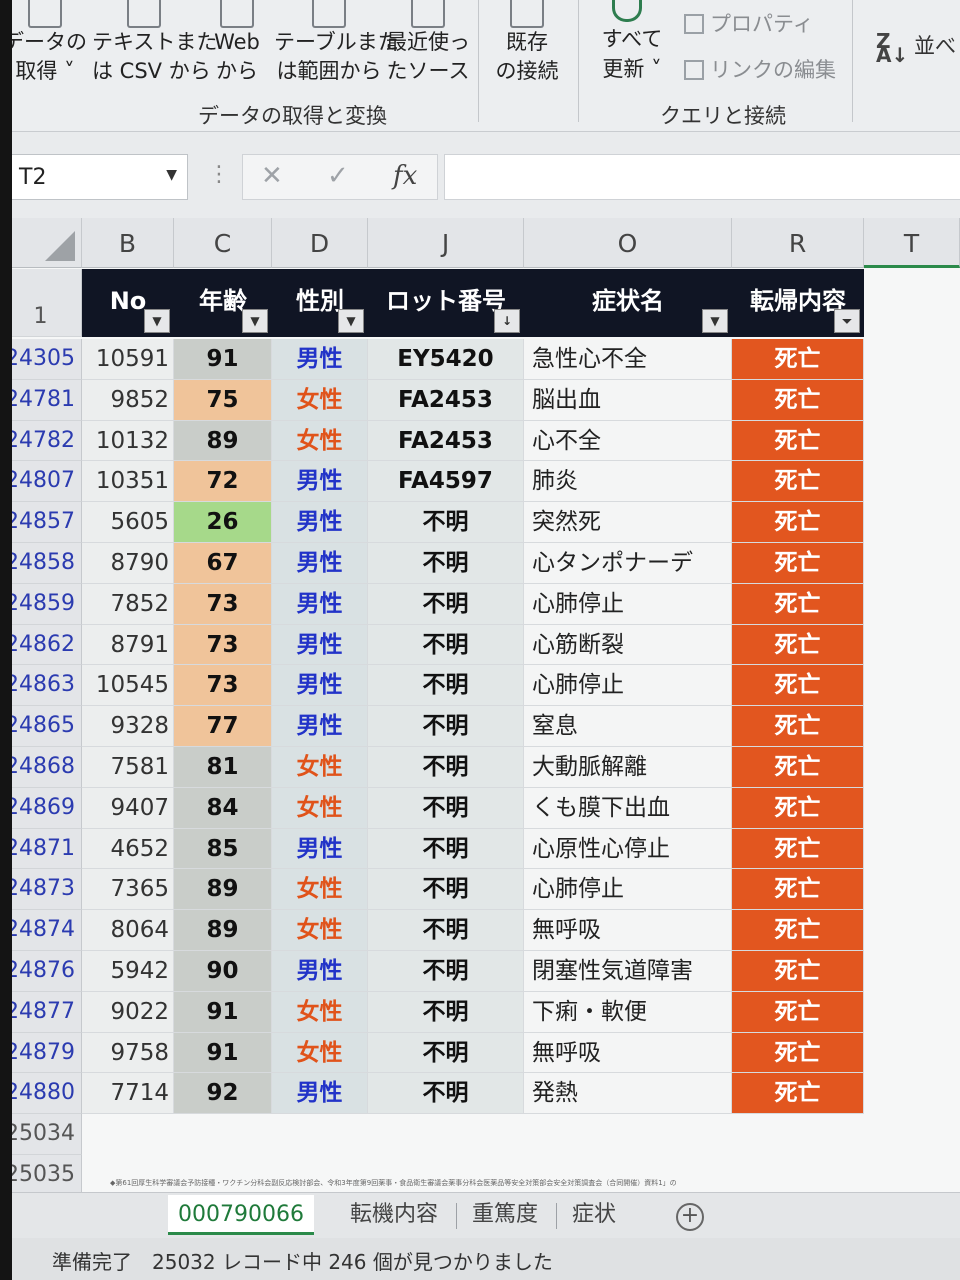 This screenshot has width=960, height=1280. I want to click on column-header-B: B, so click(128, 243).